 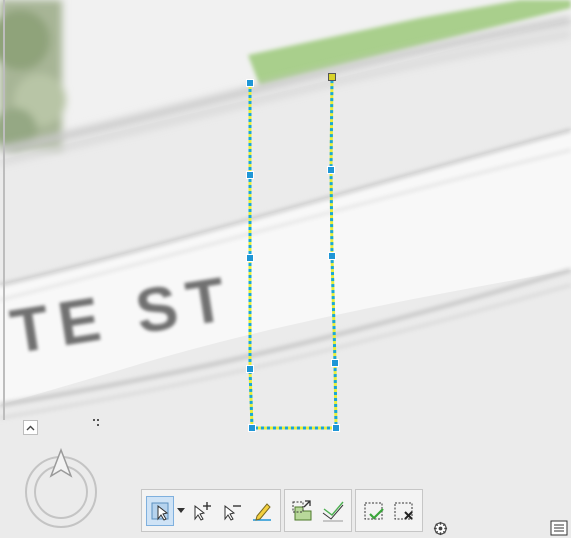 I want to click on discard-sketch-button, so click(x=404, y=511).